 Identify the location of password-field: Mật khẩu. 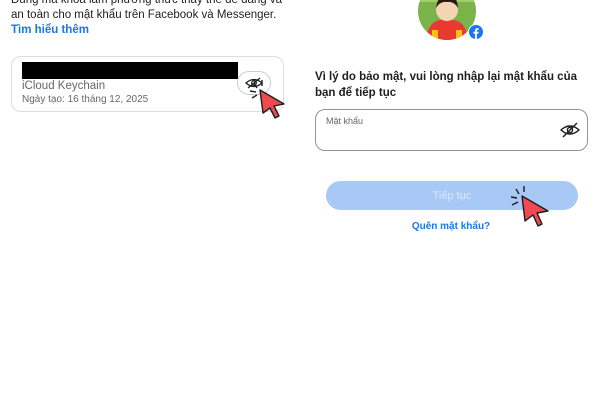
(451, 130).